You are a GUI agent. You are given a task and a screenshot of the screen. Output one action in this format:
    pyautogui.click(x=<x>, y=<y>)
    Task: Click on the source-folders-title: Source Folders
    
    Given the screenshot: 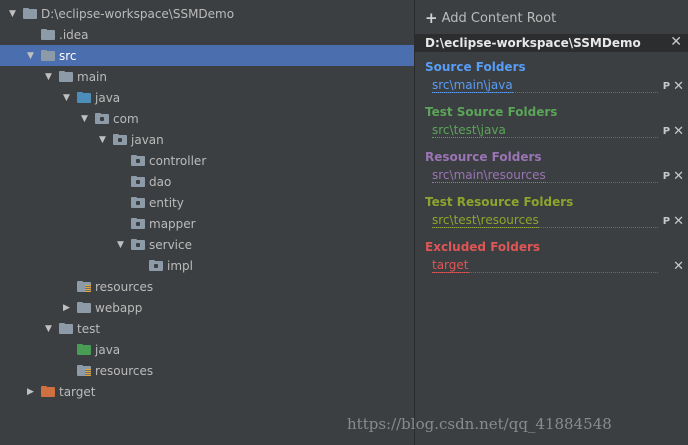 What is the action you would take?
    pyautogui.click(x=475, y=67)
    